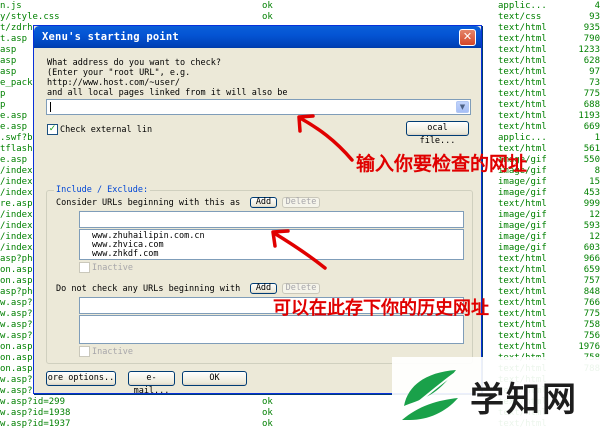 This screenshot has height=436, width=600. I want to click on row-size: 1193, so click(589, 116).